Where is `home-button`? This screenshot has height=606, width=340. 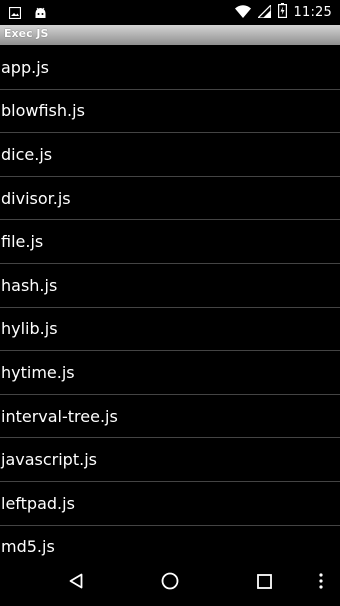 home-button is located at coordinates (170, 583).